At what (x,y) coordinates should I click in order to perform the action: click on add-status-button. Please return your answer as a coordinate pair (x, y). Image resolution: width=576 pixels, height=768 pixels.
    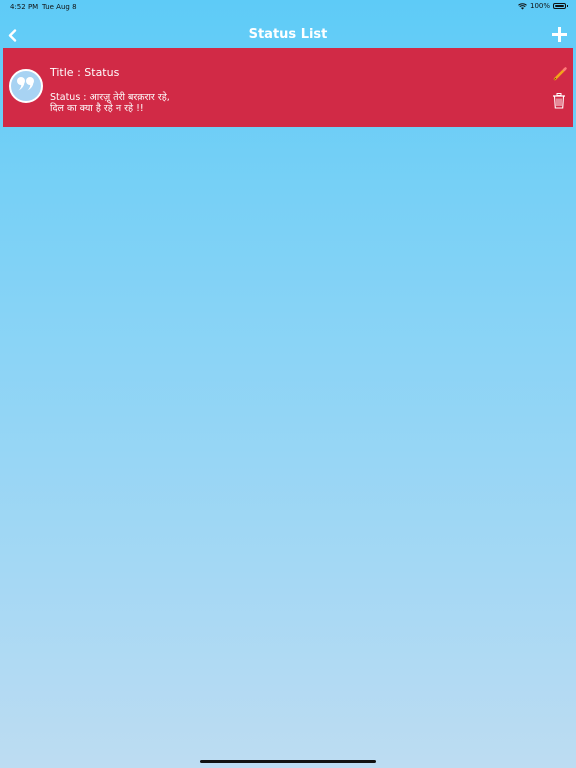
    Looking at the image, I should click on (559, 36).